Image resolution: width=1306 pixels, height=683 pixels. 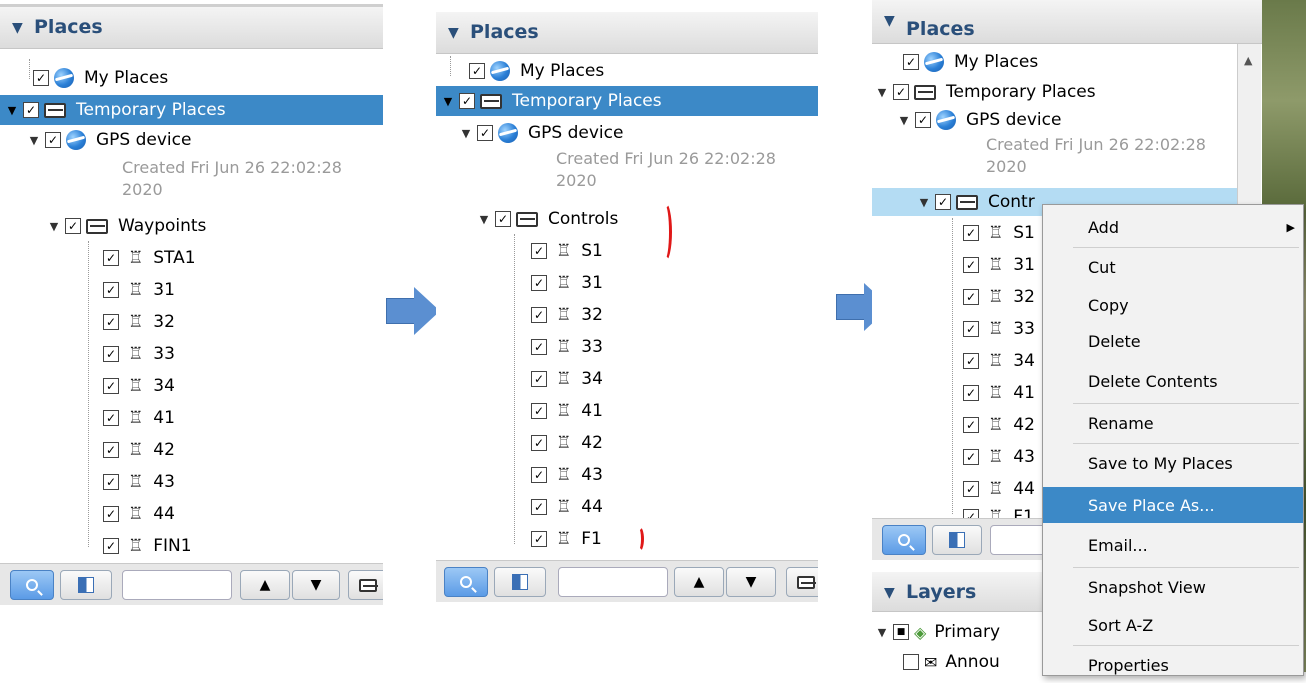 I want to click on menu-item-save-to-my-places: Save to My Places, so click(x=1173, y=463).